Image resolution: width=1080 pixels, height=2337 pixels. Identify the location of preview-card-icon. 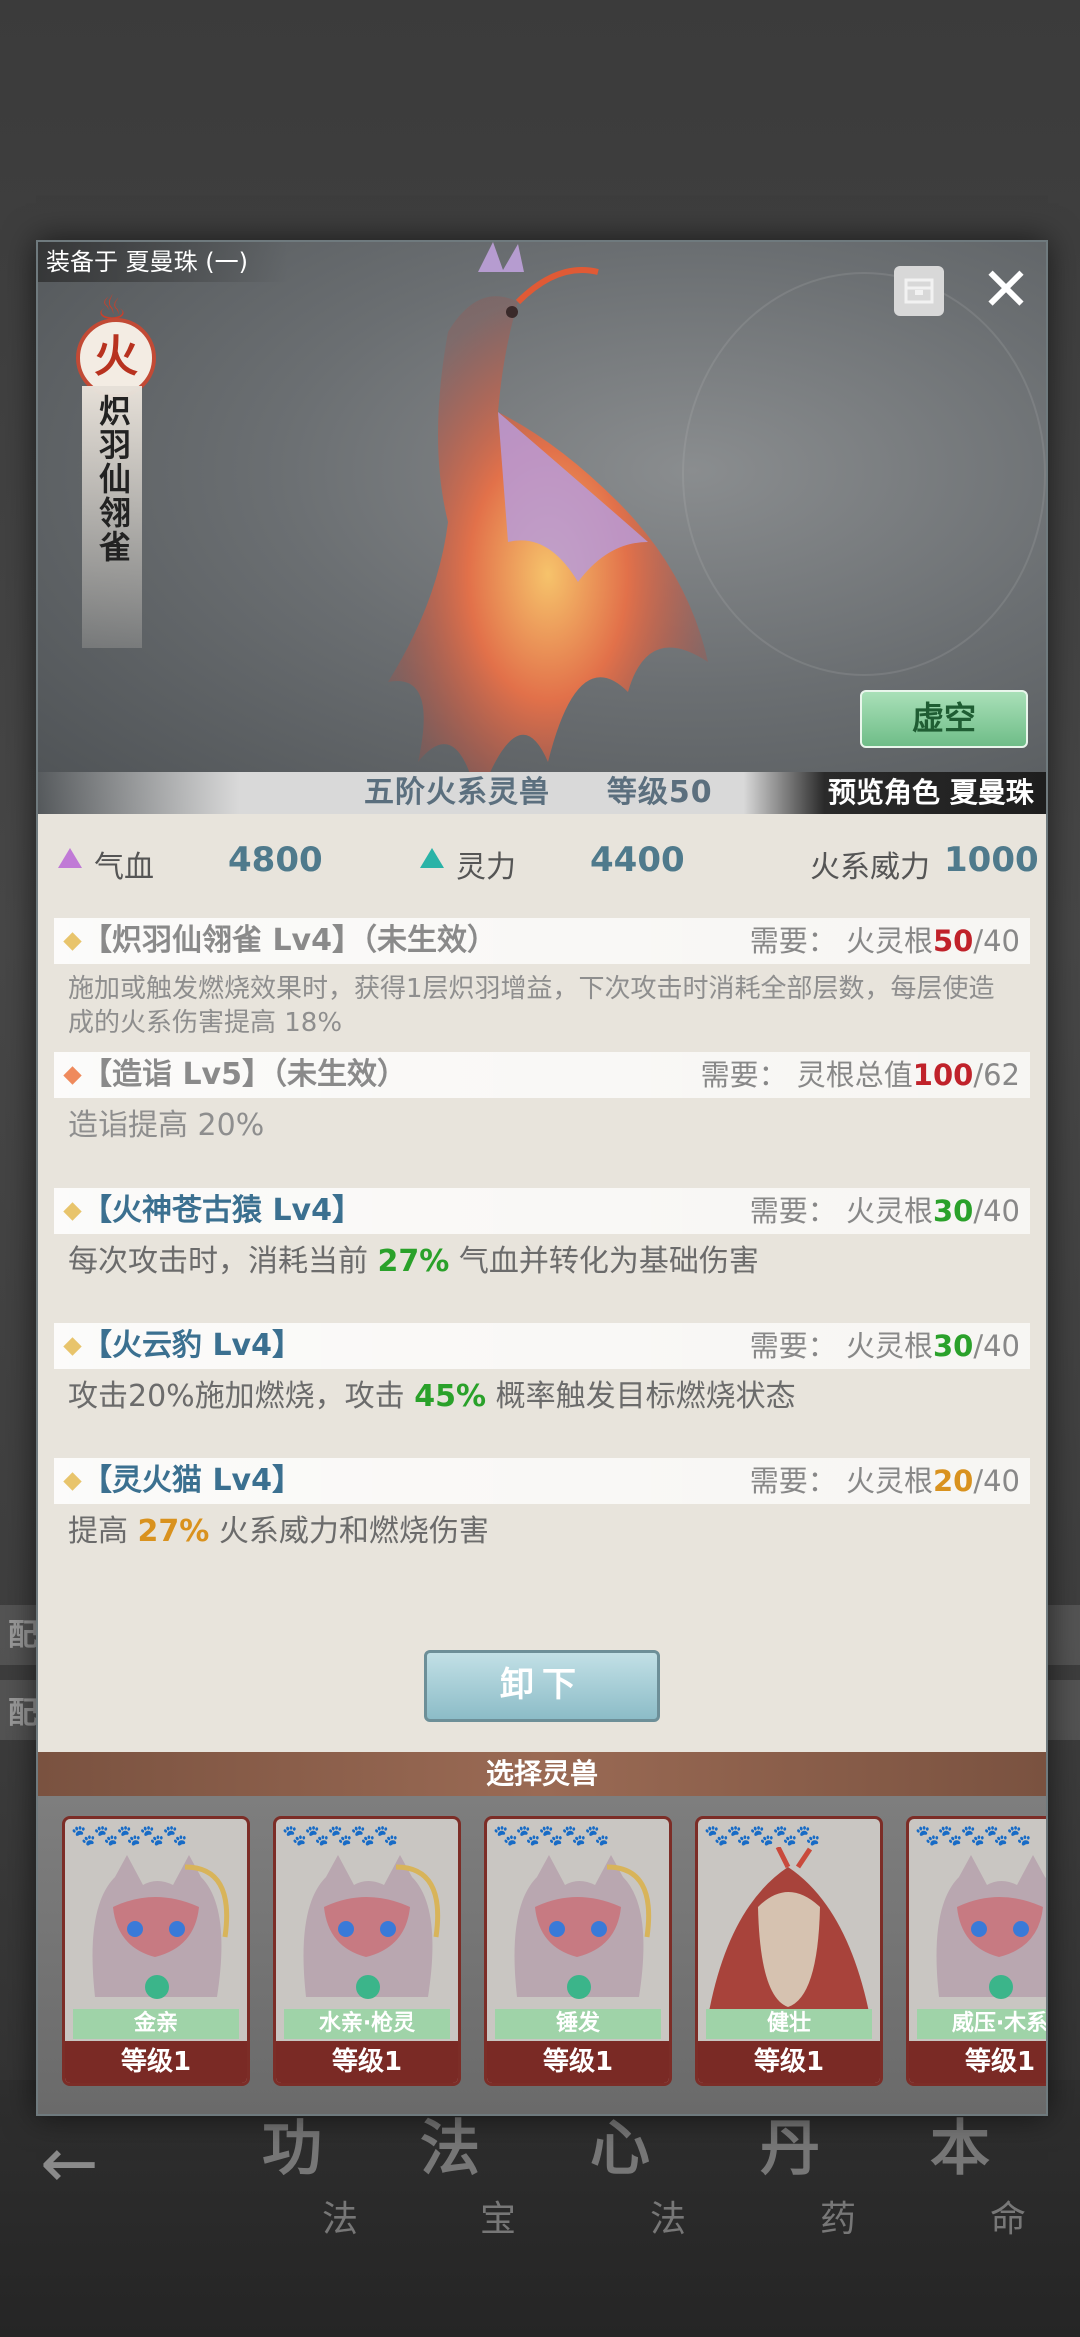
(919, 291).